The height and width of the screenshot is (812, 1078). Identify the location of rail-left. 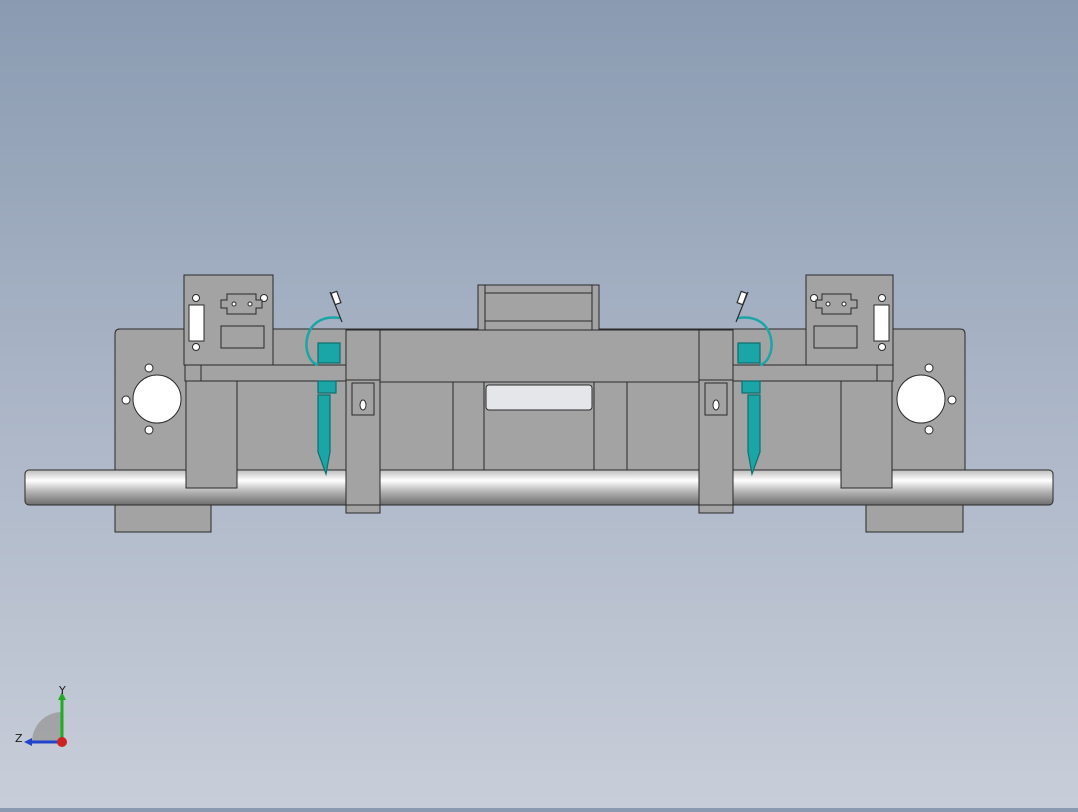
(267, 373).